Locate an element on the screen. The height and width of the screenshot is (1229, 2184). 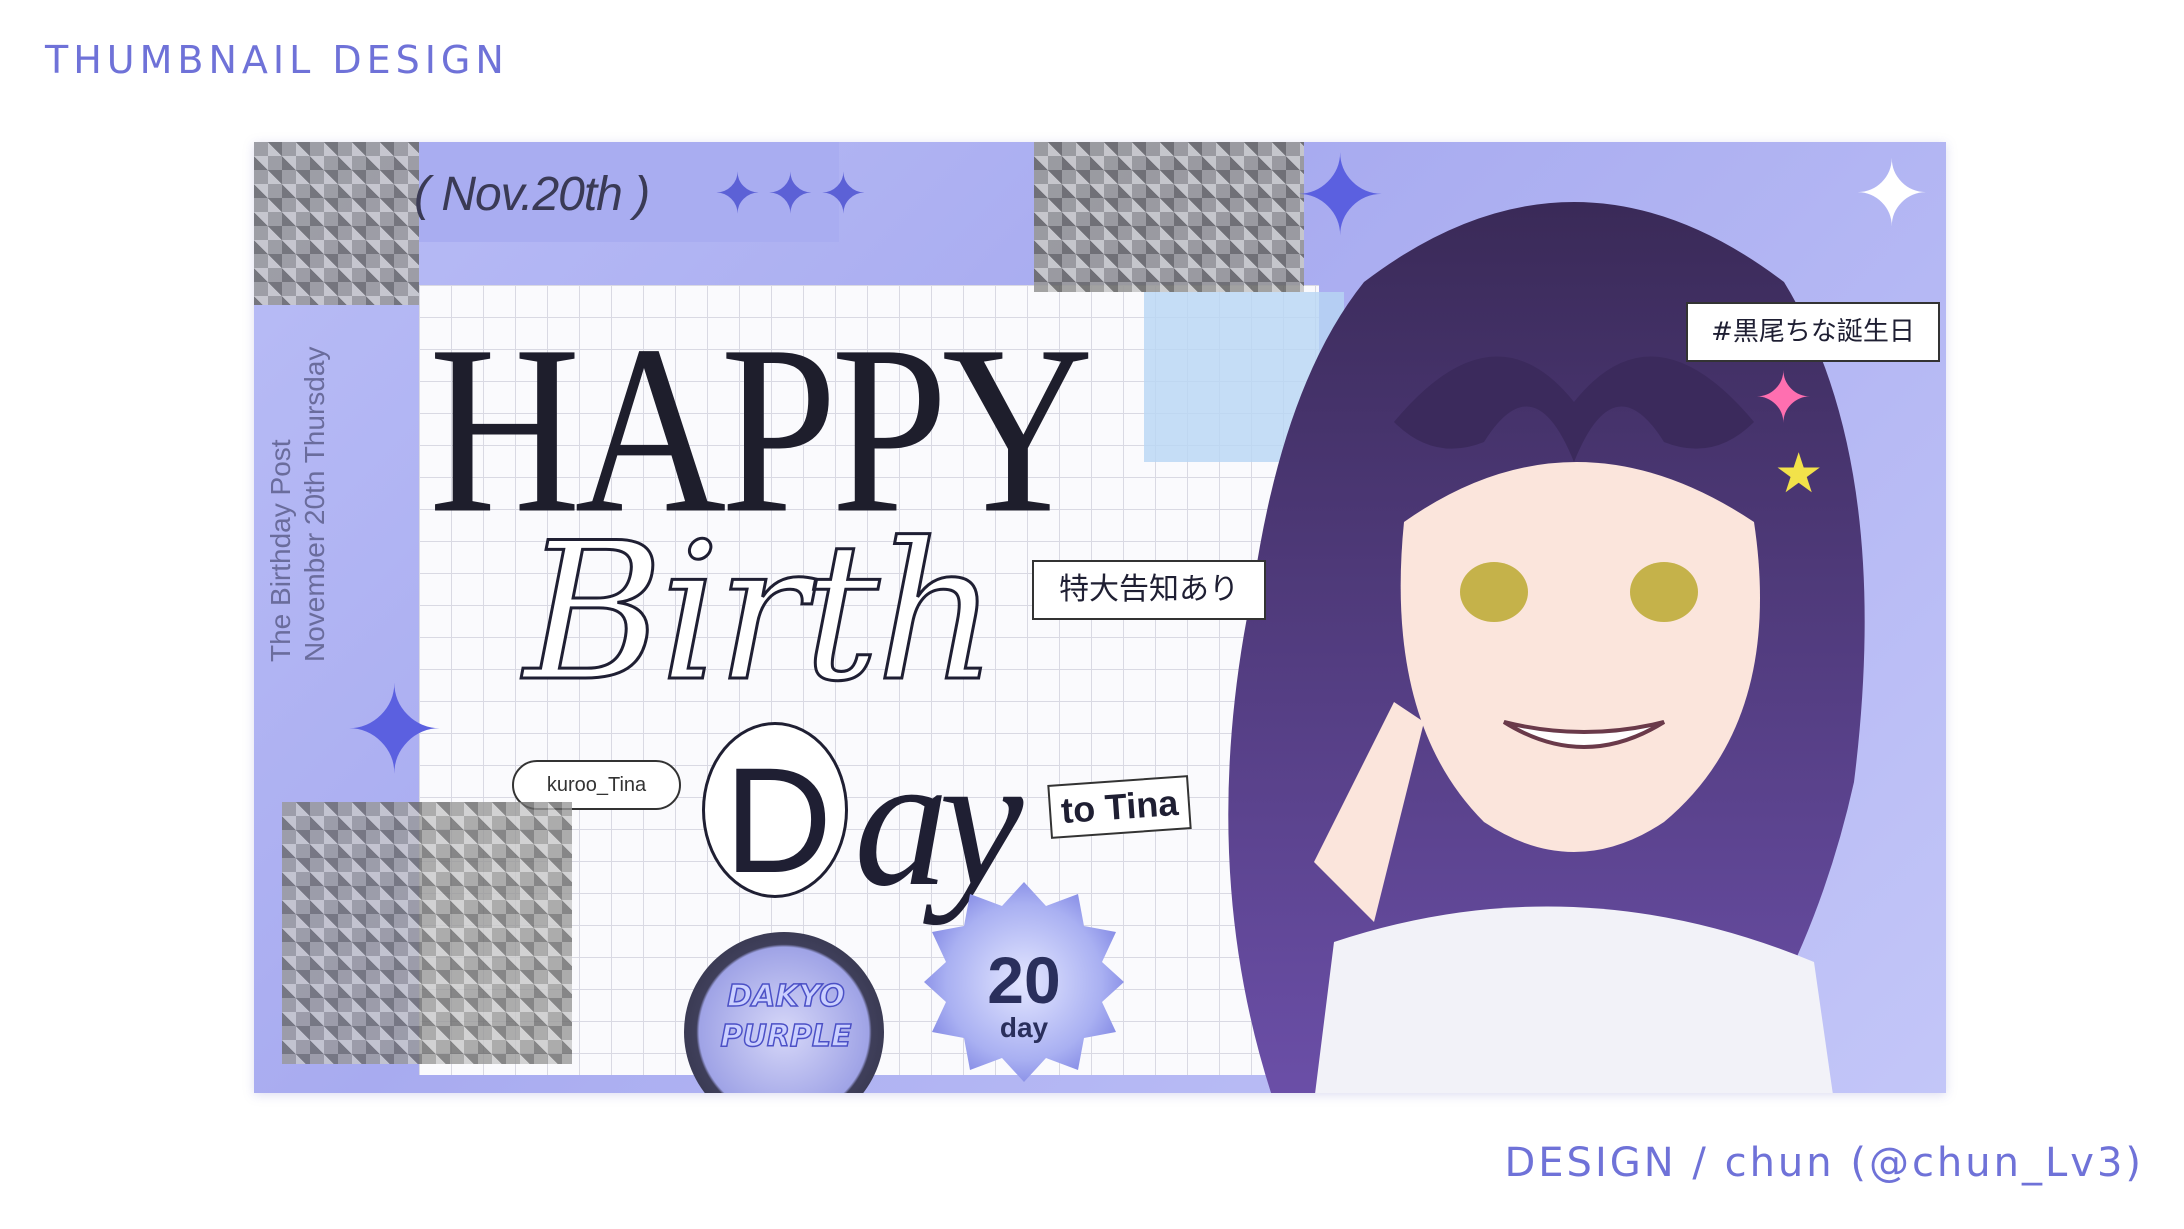
sparkle-icon: ✦ is located at coordinates (394, 731).